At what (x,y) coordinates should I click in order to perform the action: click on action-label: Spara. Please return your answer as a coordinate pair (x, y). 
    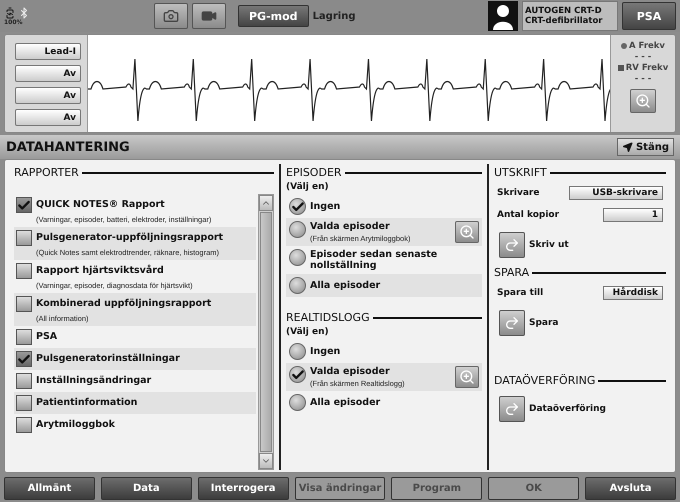
    Looking at the image, I should click on (544, 323).